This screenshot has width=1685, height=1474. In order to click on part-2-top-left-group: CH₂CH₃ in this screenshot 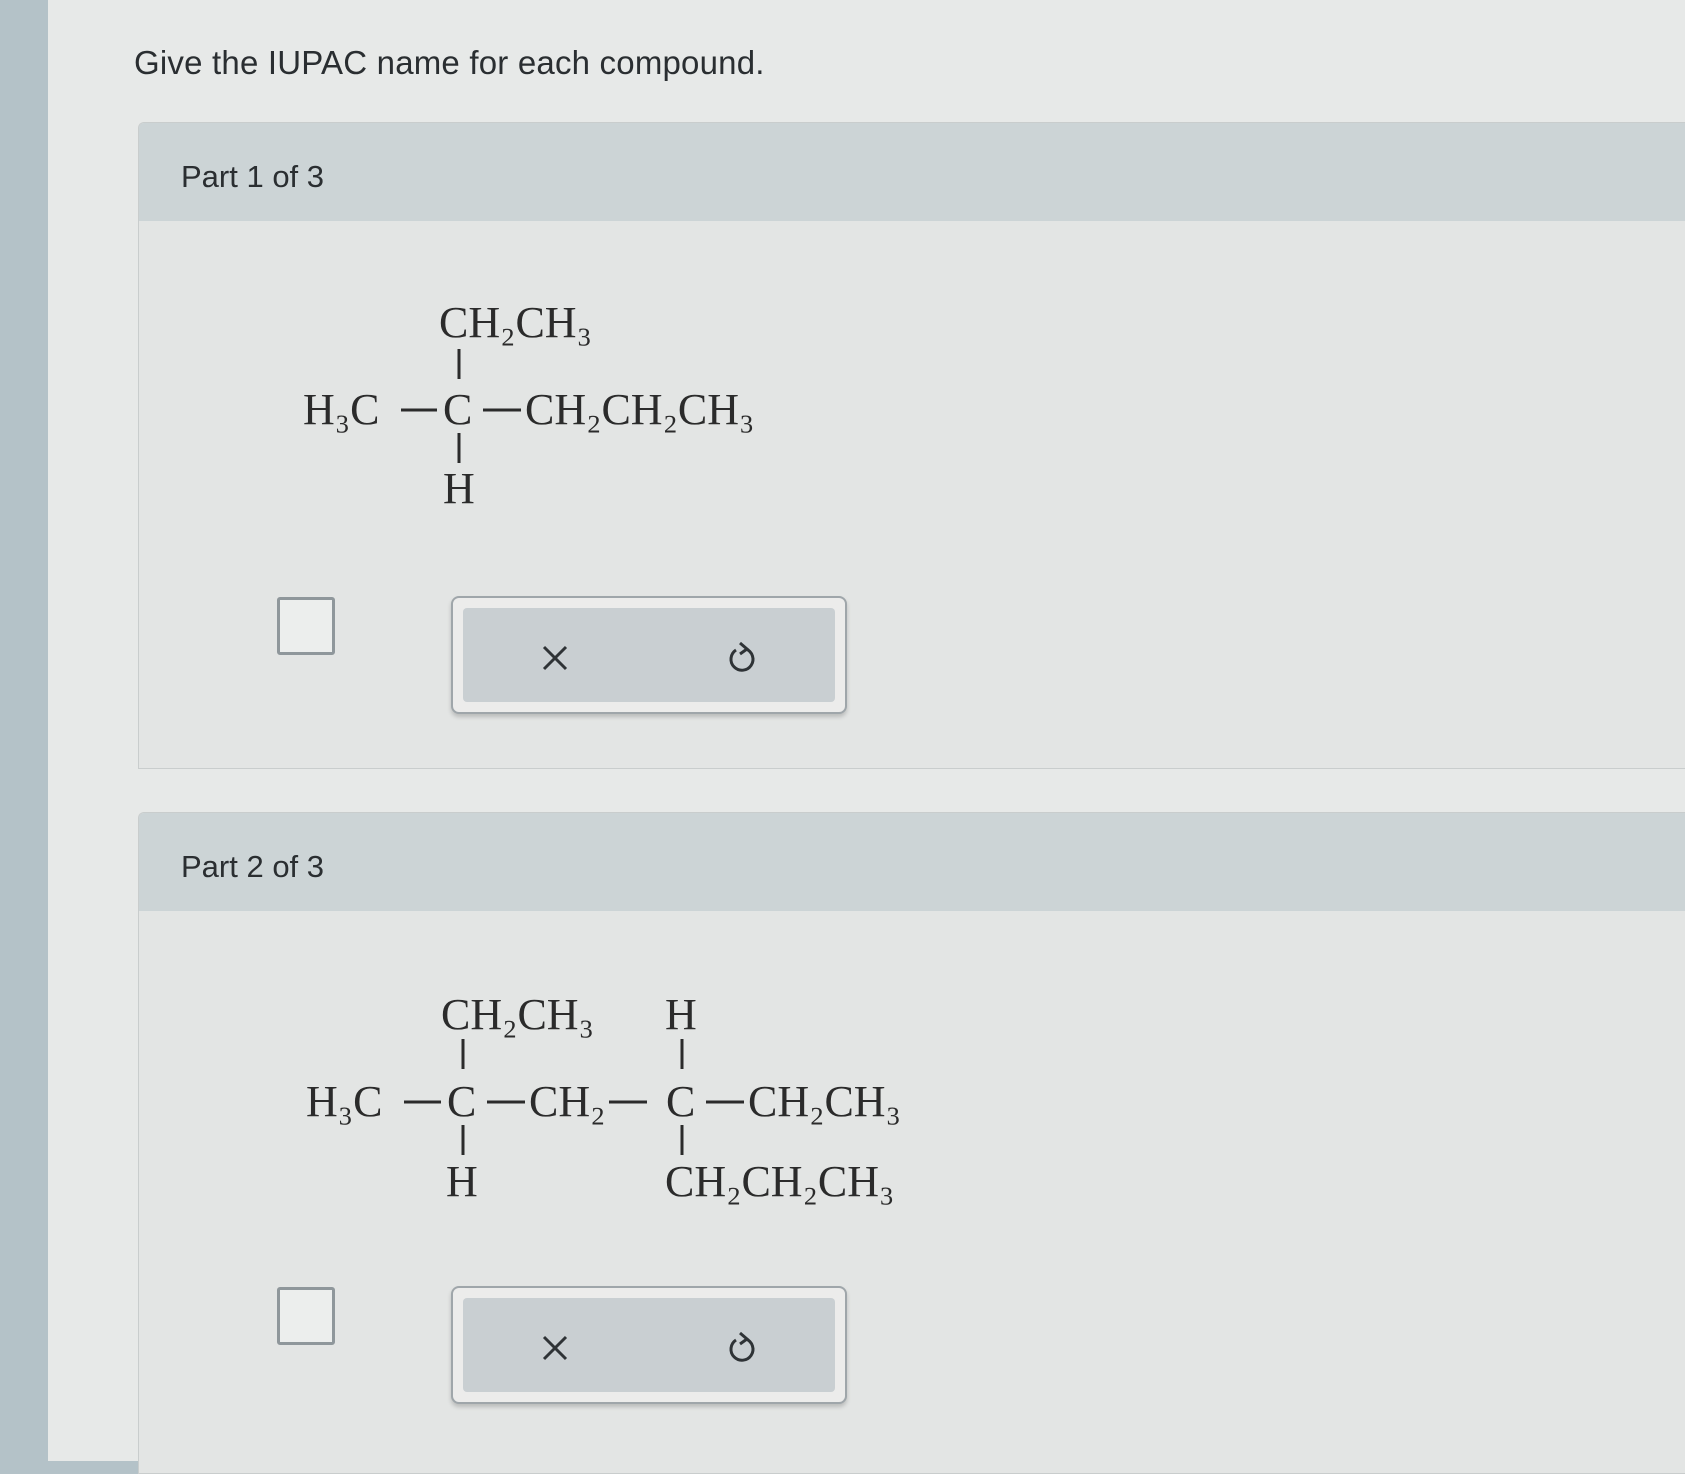, I will do `click(517, 1014)`.